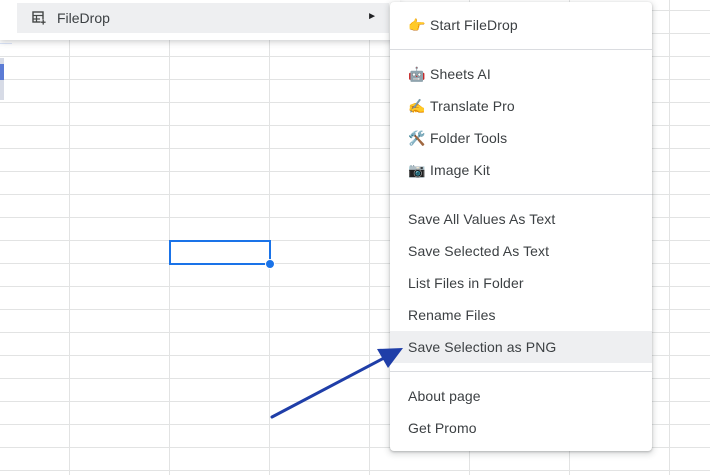  Describe the element at coordinates (466, 283) in the screenshot. I see `menu-item-label: List Files in Folder` at that location.